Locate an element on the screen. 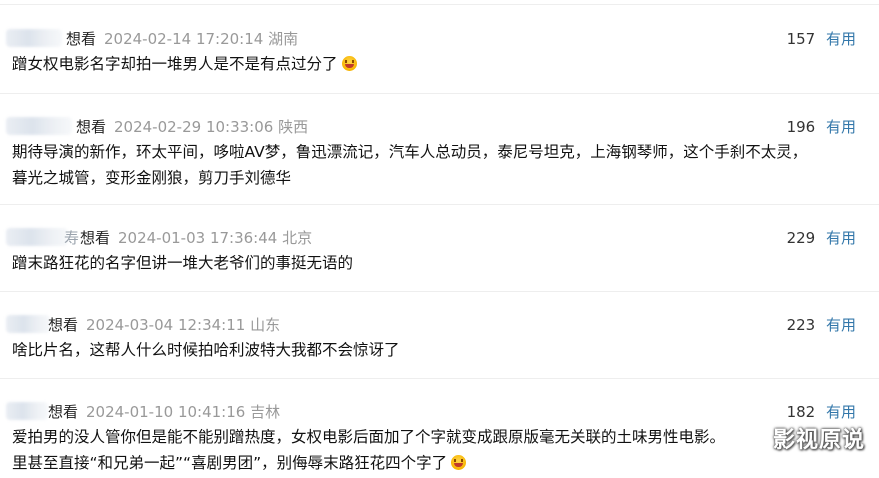  review-content: 蹭女权电影名字却拍一堆男人是不是有点过分了 is located at coordinates (437, 64).